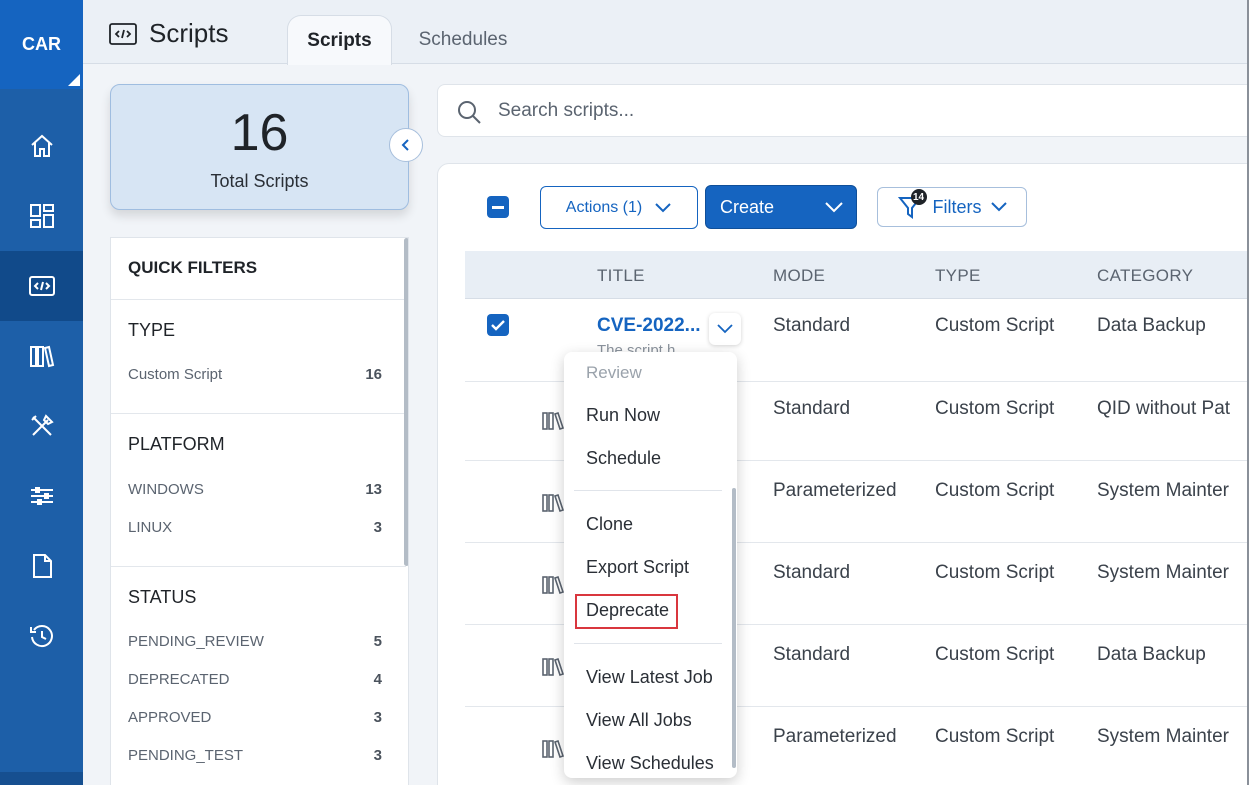 The height and width of the screenshot is (785, 1249). What do you see at coordinates (623, 415) in the screenshot?
I see `menu-item-run-now: Run Now` at bounding box center [623, 415].